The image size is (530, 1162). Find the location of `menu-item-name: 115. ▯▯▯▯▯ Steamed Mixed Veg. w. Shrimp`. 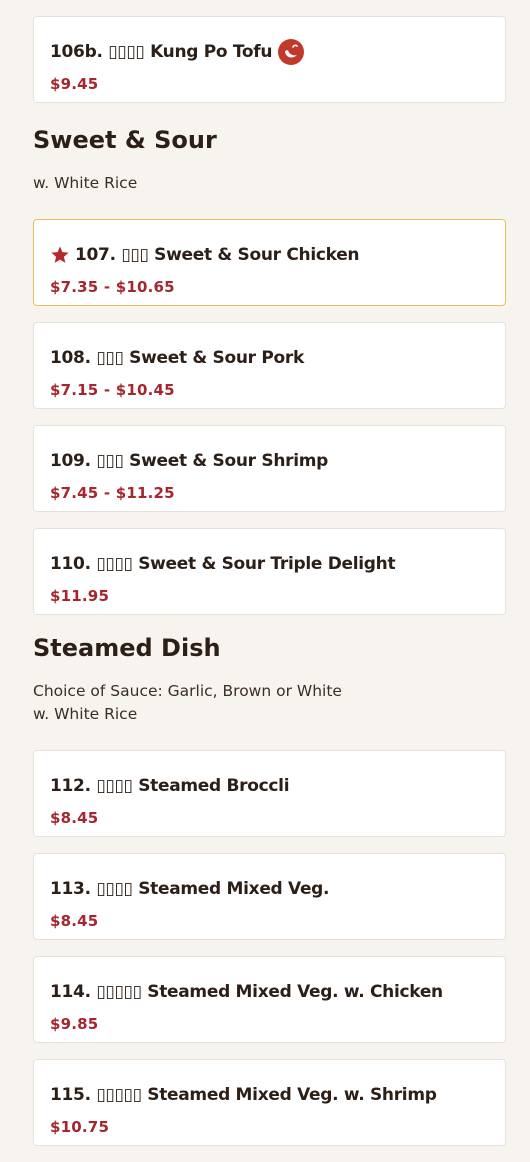

menu-item-name: 115. ▯▯▯▯▯ Steamed Mixed Veg. w. Shrimp is located at coordinates (243, 1095).